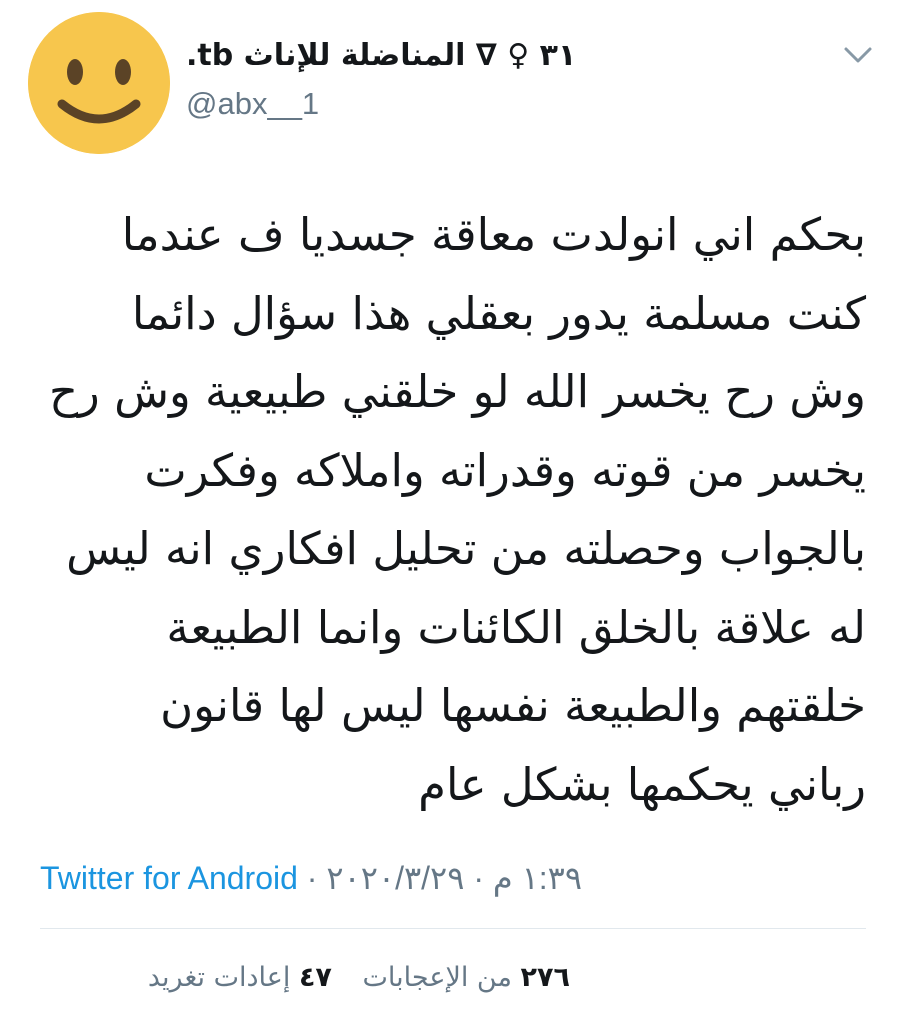  I want to click on tweet-text-line: له علاقة بالخلق الكائنات وانما الطبيعة, so click(516, 627).